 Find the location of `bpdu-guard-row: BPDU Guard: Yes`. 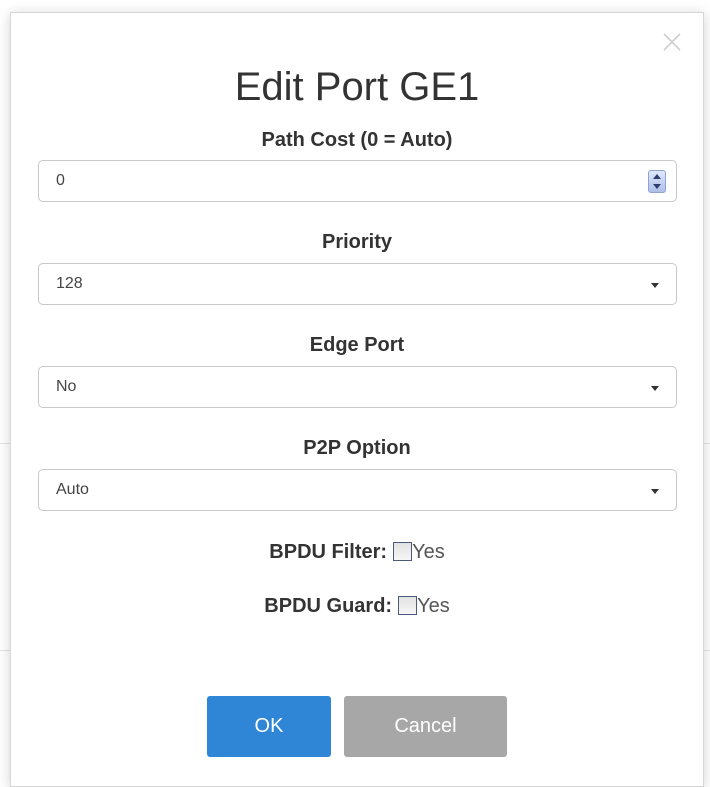

bpdu-guard-row: BPDU Guard: Yes is located at coordinates (357, 606).